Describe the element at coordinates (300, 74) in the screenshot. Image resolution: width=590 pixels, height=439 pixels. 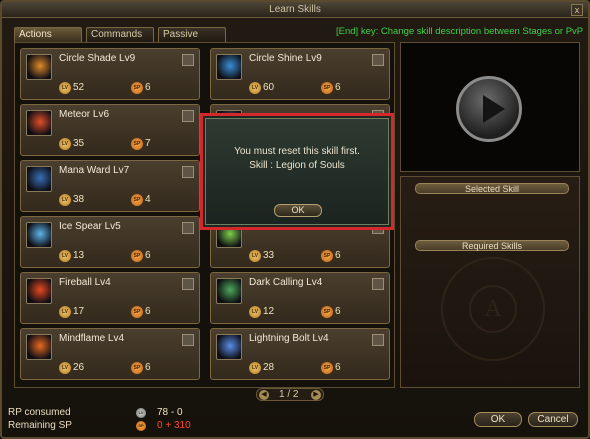
I see `skill-card: Circle Shine Lv9 LV 60 SP 6` at that location.